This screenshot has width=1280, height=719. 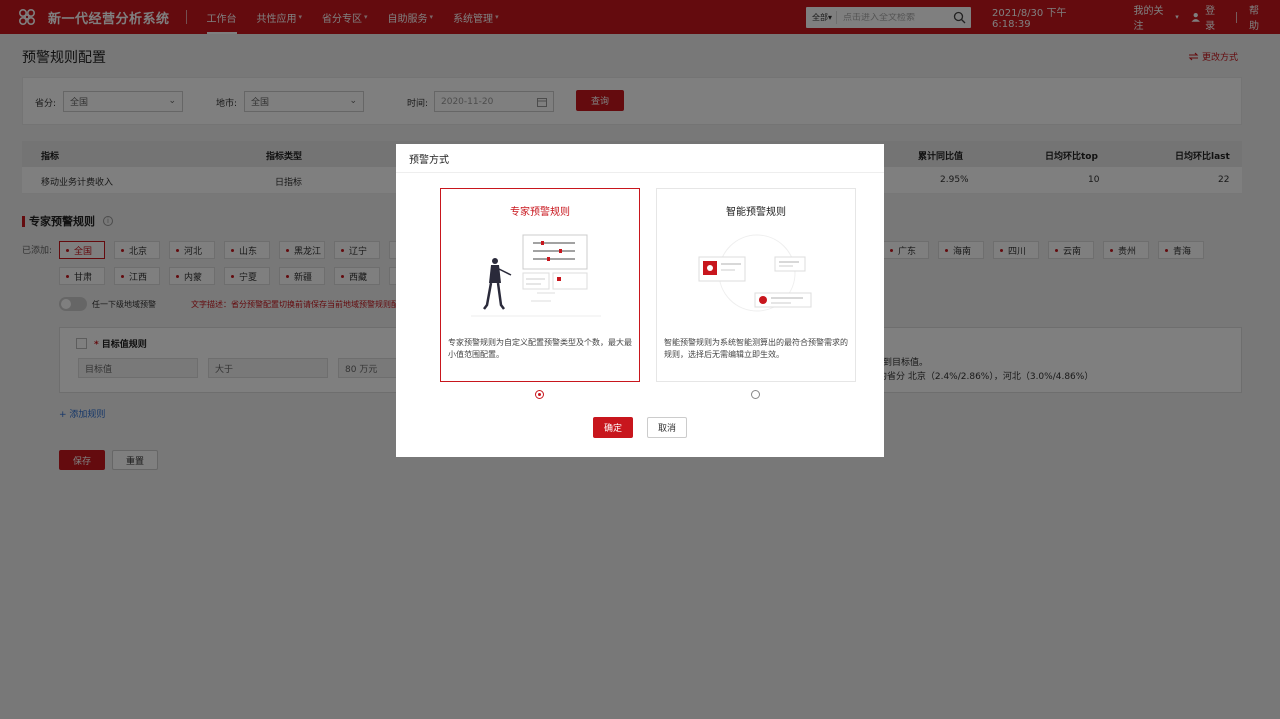 I want to click on expert-rule-option-card: 专家预警规则 专家预警规则为自定义配置预警类型及个数，最大最小值范围配置。, so click(x=540, y=285).